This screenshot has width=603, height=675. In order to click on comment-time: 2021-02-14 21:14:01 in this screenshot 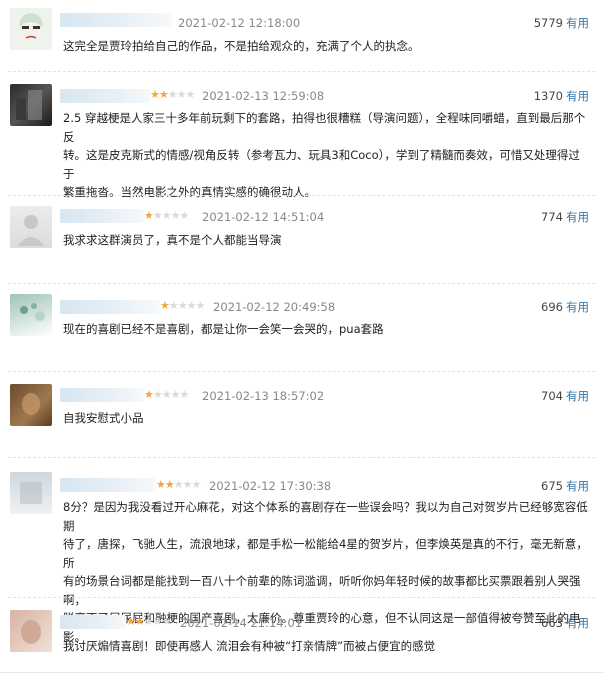, I will do `click(241, 623)`.